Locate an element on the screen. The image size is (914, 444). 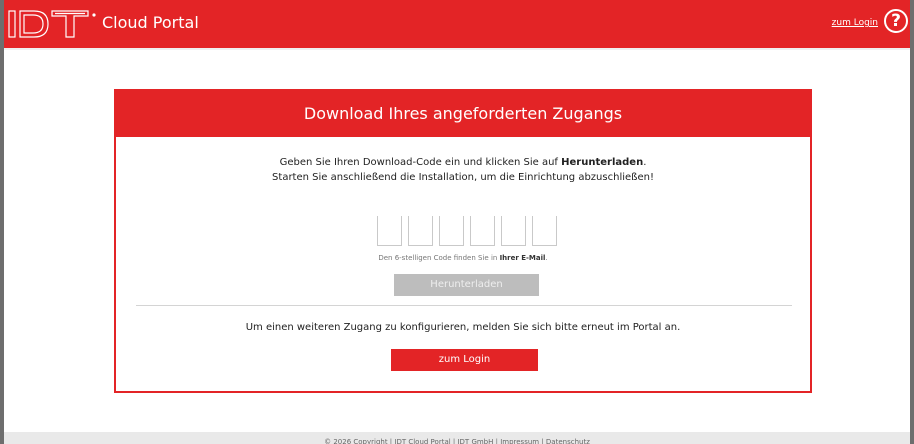
login-button: zum Login is located at coordinates (464, 360).